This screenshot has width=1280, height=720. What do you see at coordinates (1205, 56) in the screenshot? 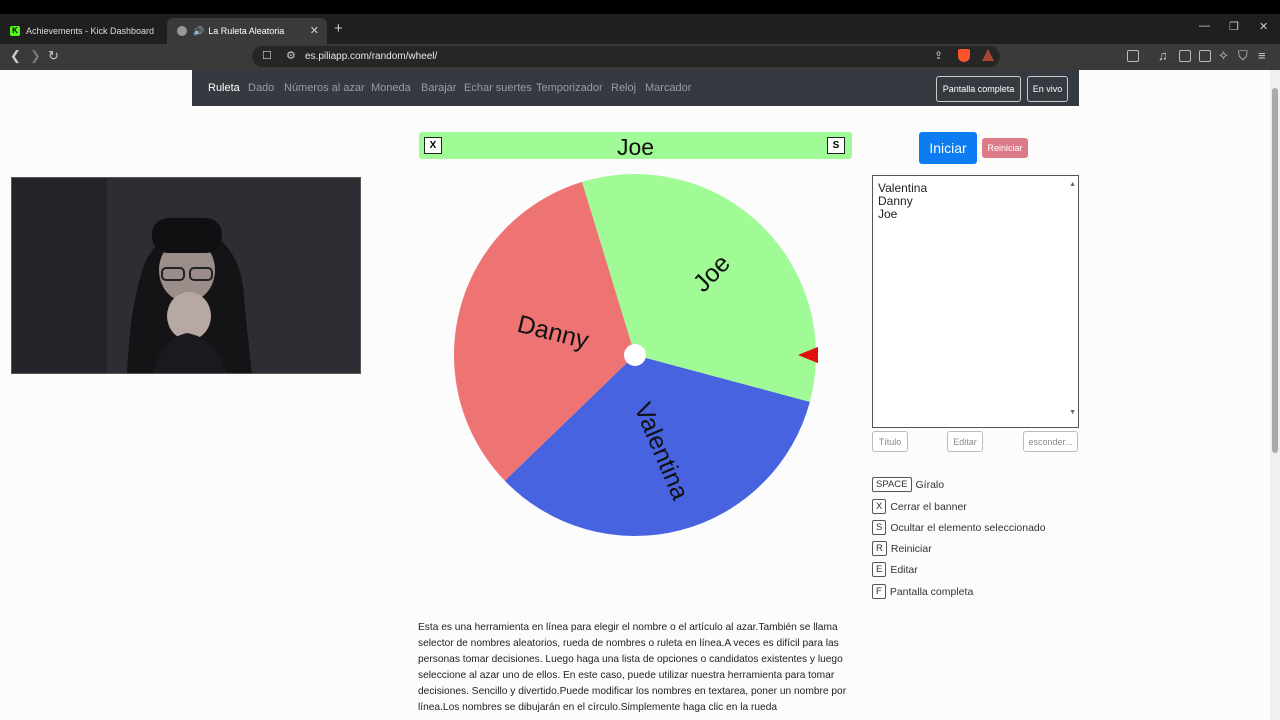
I see `wallet-icon` at bounding box center [1205, 56].